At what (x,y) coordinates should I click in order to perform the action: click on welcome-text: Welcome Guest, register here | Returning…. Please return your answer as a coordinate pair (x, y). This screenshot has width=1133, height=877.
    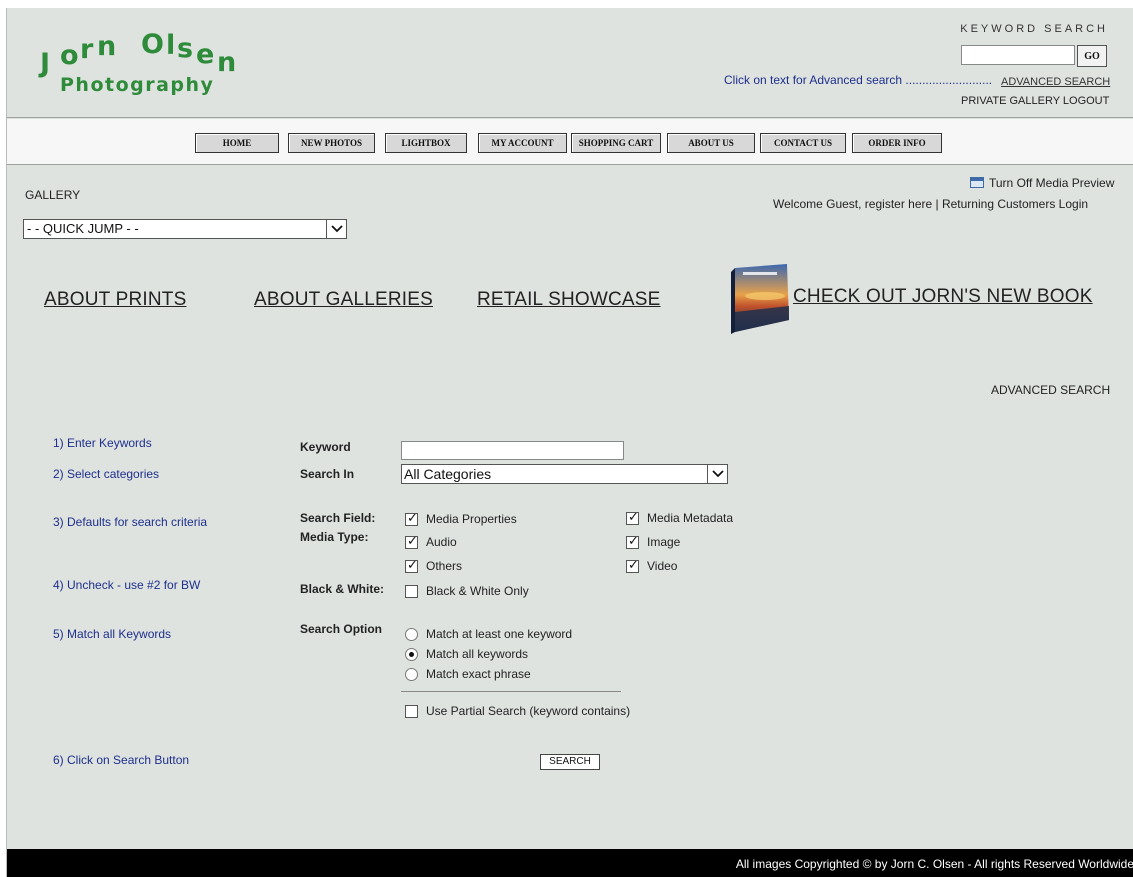
    Looking at the image, I should click on (930, 204).